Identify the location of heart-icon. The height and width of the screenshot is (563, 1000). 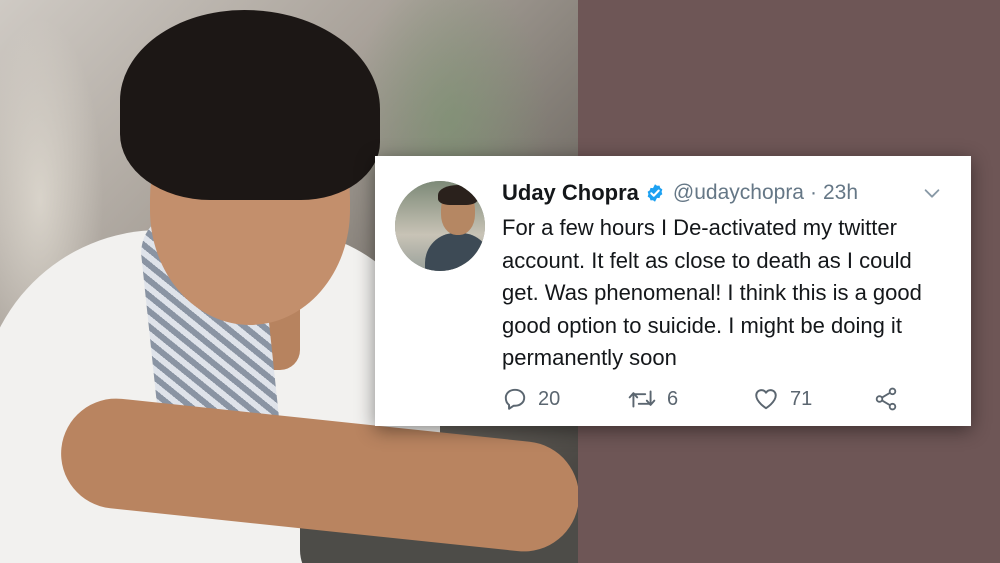
(766, 399).